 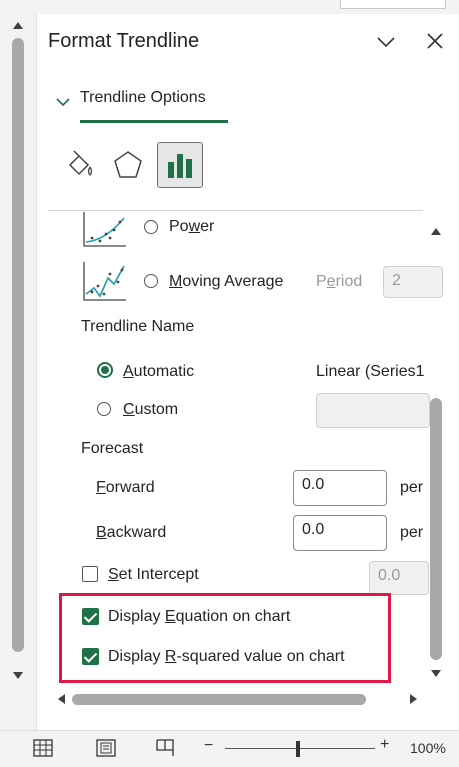 I want to click on intercept-input: 0.0, so click(x=399, y=578).